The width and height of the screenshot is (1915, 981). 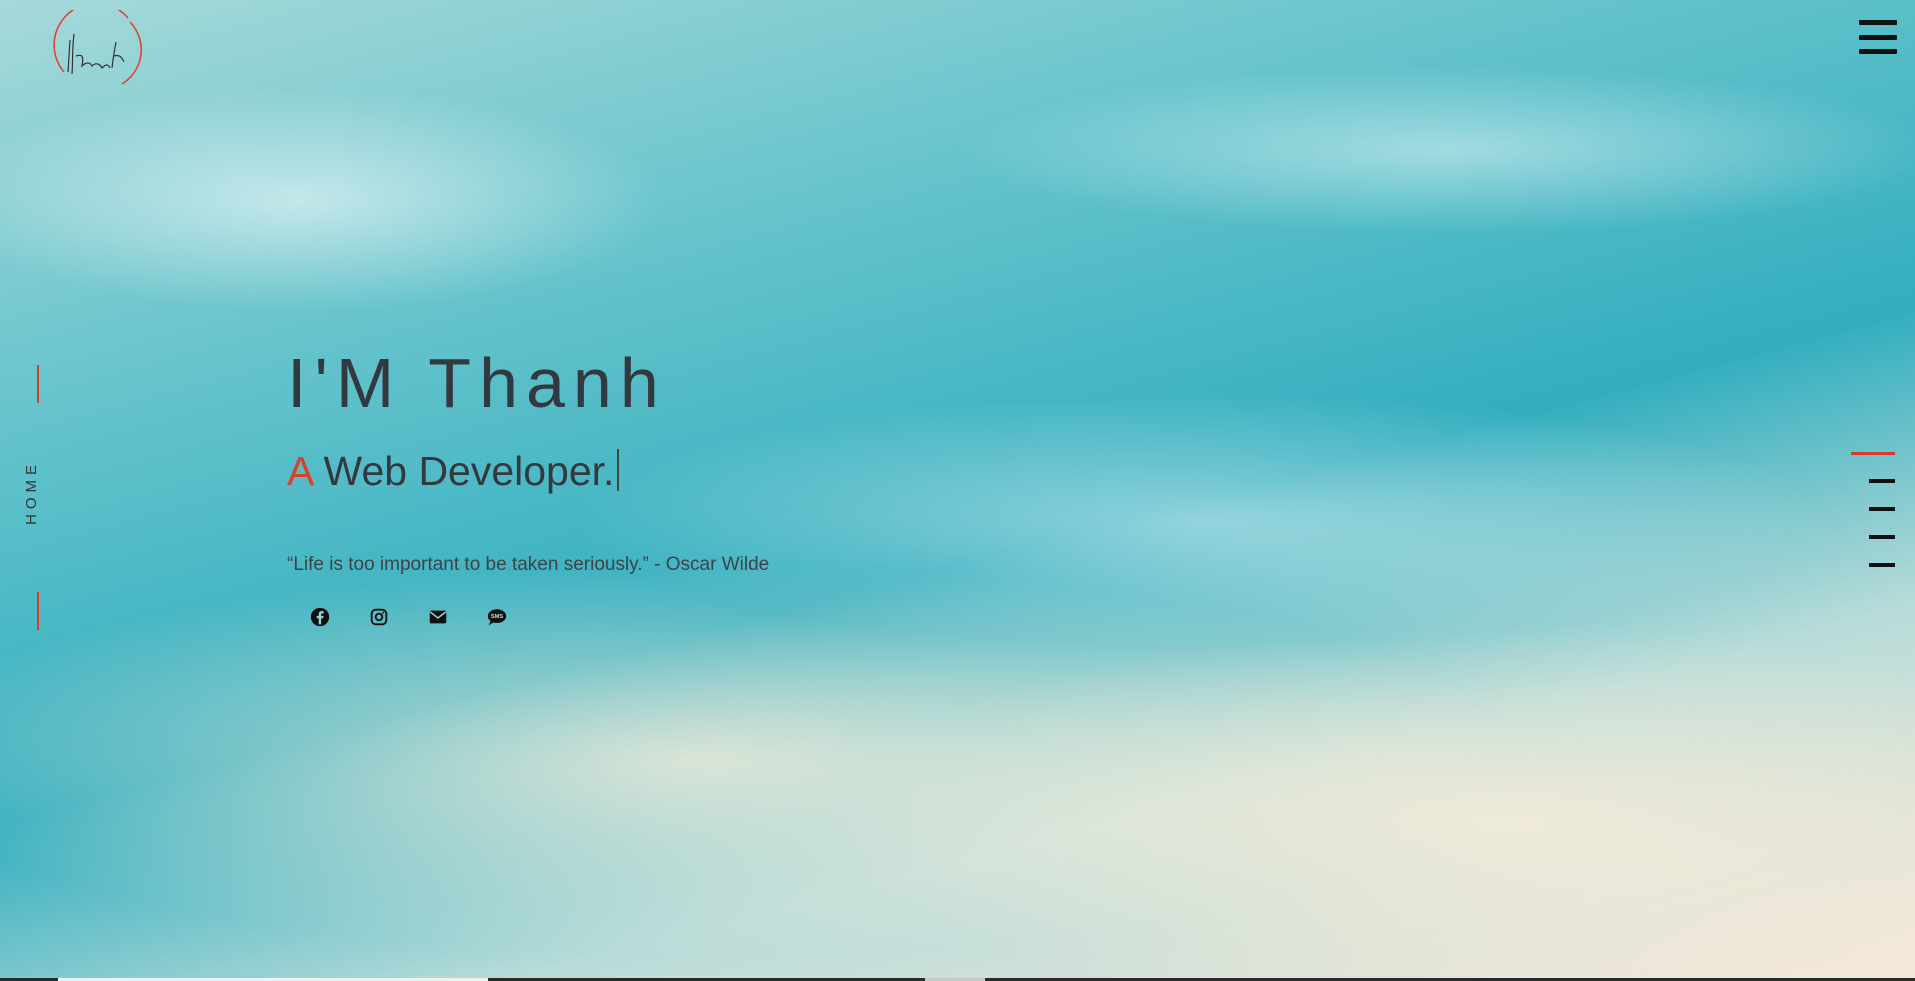 I want to click on email-link, so click(x=437, y=616).